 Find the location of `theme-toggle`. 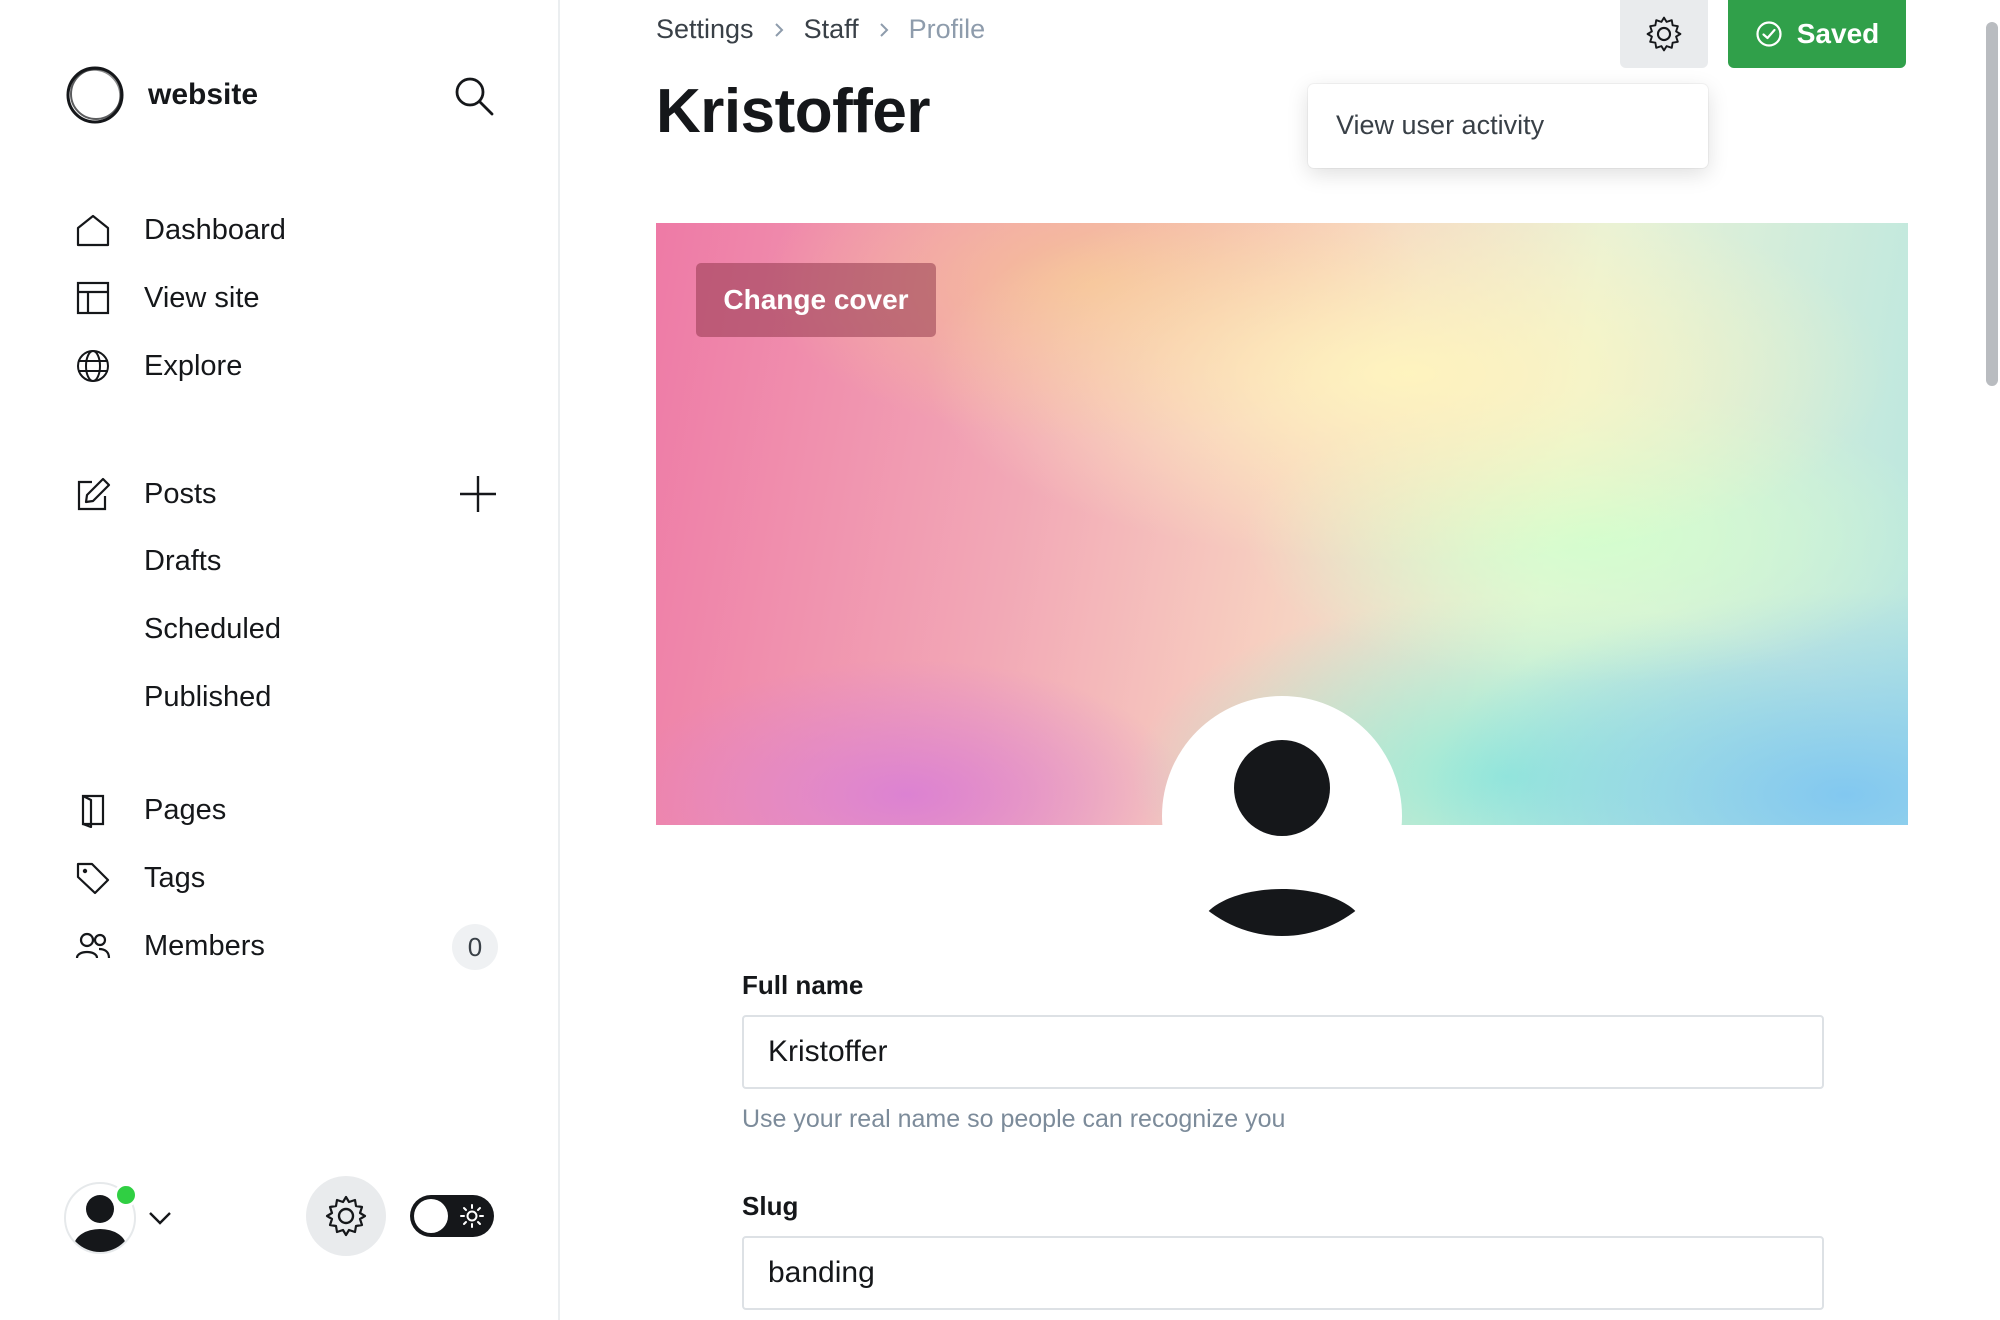

theme-toggle is located at coordinates (452, 1216).